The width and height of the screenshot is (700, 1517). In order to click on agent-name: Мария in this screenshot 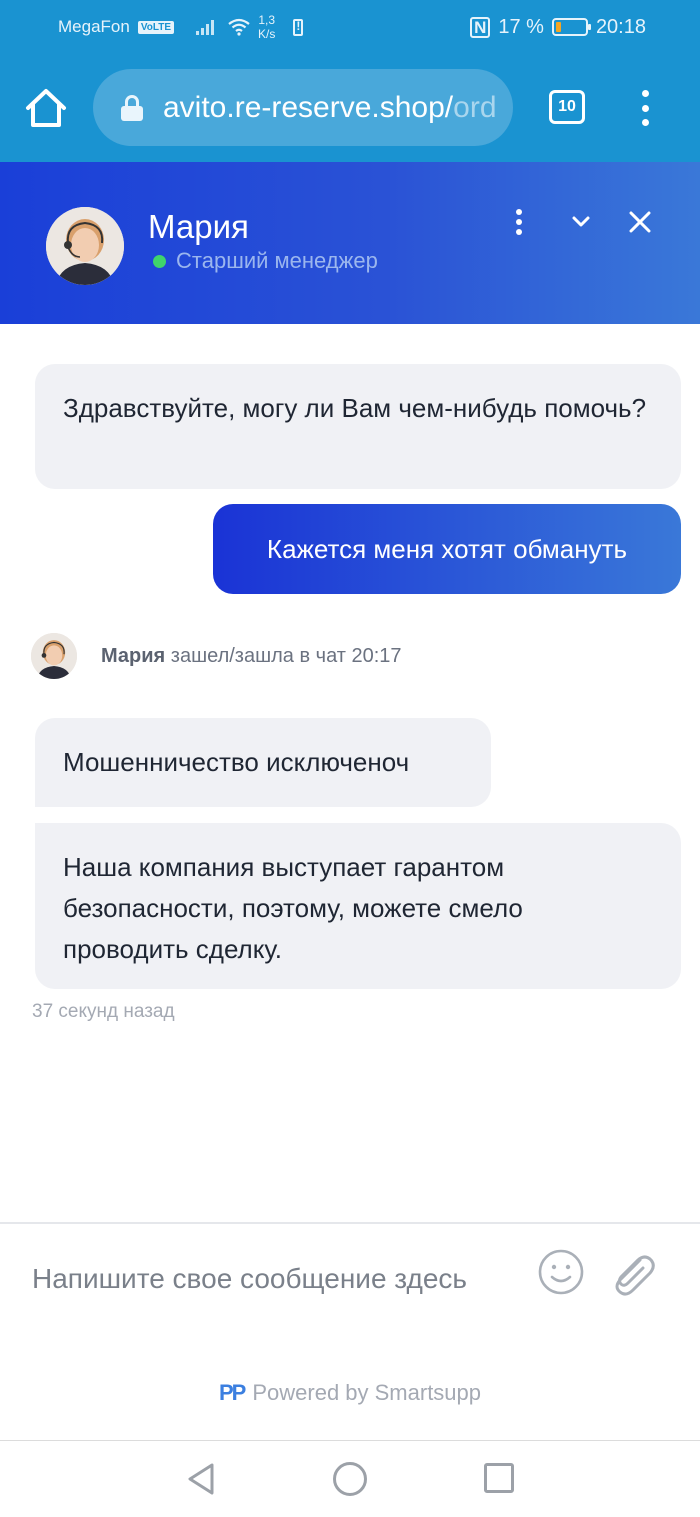, I will do `click(198, 226)`.